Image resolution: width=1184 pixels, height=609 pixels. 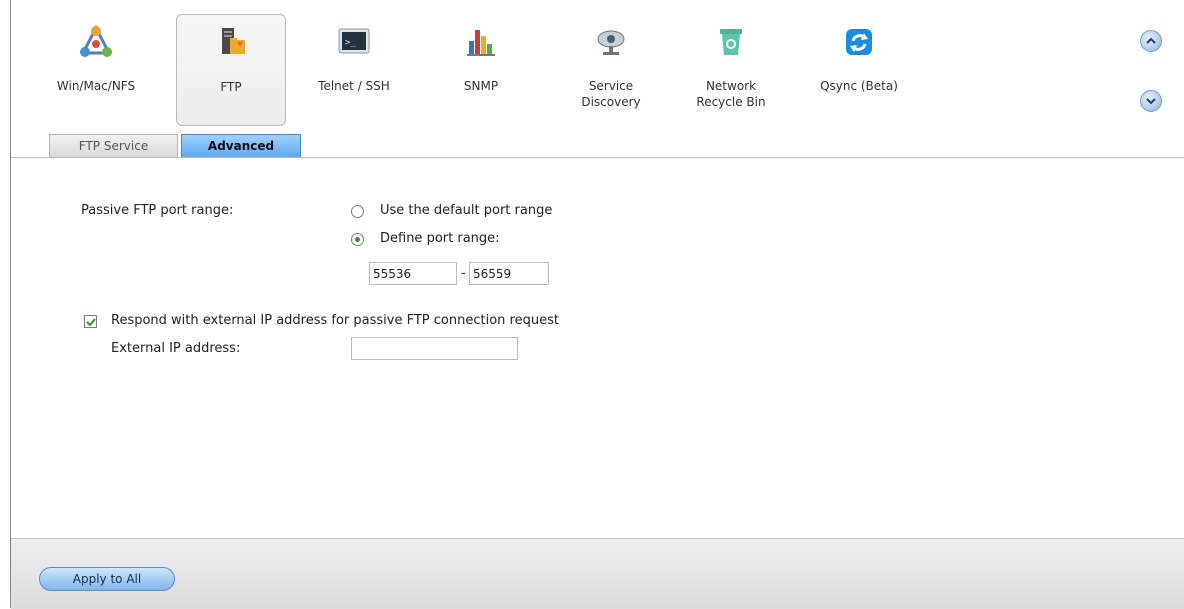 I want to click on define-port-range-label: Define port range:, so click(x=440, y=238).